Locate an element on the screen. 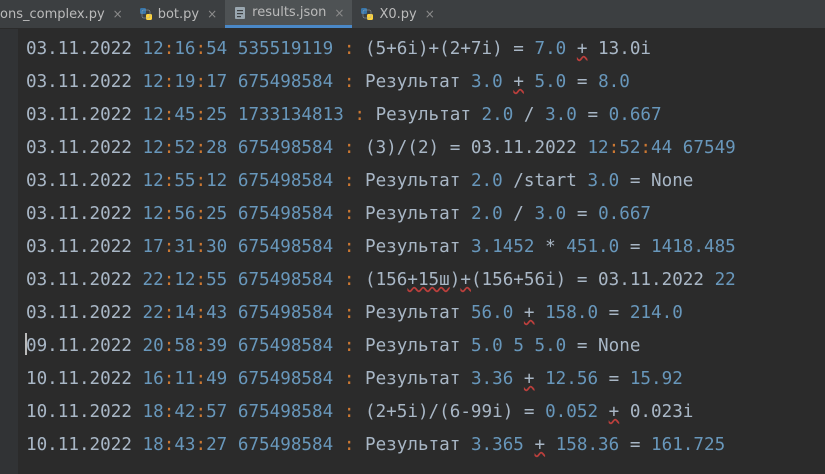 The image size is (825, 474). log-number: 214.0 is located at coordinates (656, 313).